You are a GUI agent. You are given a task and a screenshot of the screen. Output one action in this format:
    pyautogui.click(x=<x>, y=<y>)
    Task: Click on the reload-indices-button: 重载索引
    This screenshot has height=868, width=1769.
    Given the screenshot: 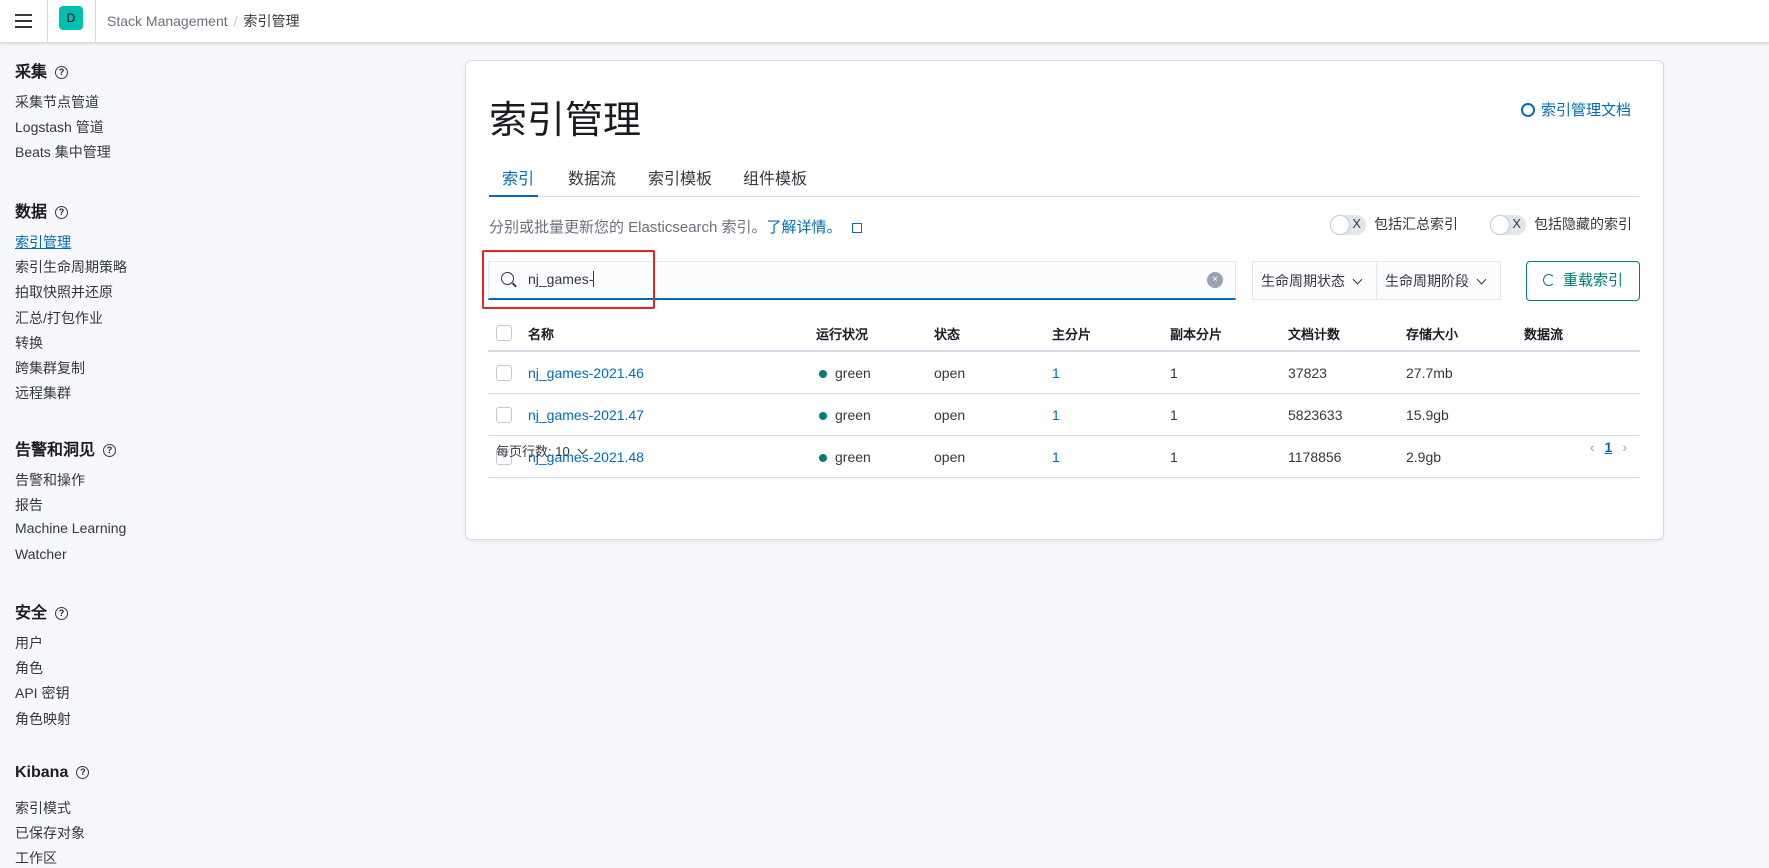 What is the action you would take?
    pyautogui.click(x=1583, y=281)
    